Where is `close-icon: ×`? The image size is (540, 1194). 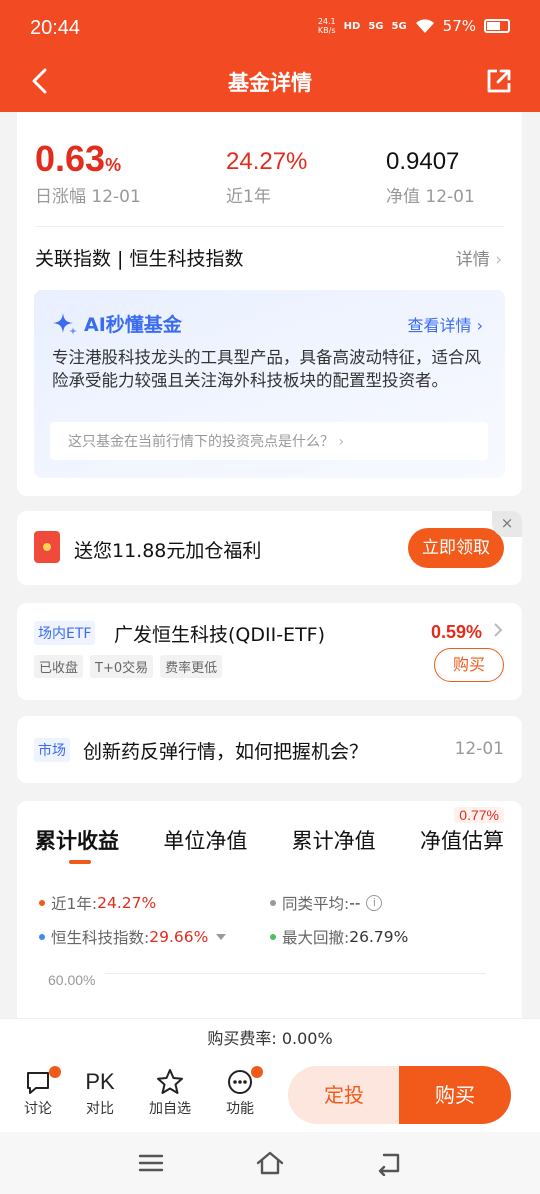
close-icon: × is located at coordinates (507, 524).